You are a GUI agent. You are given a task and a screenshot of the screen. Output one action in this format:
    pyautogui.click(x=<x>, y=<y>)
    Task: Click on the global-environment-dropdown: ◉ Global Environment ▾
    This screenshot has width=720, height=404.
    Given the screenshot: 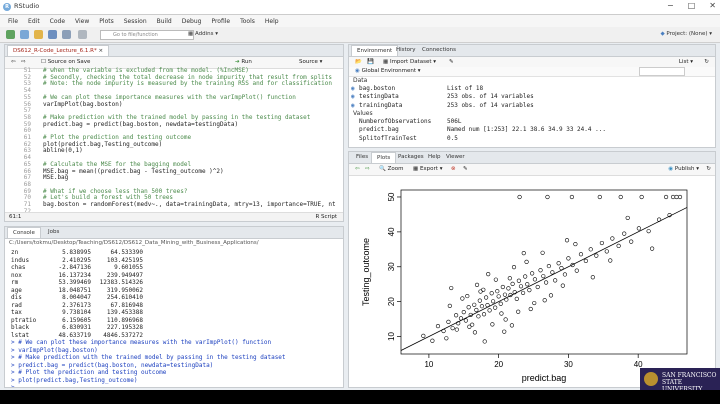 What is the action you would take?
    pyautogui.click(x=388, y=71)
    